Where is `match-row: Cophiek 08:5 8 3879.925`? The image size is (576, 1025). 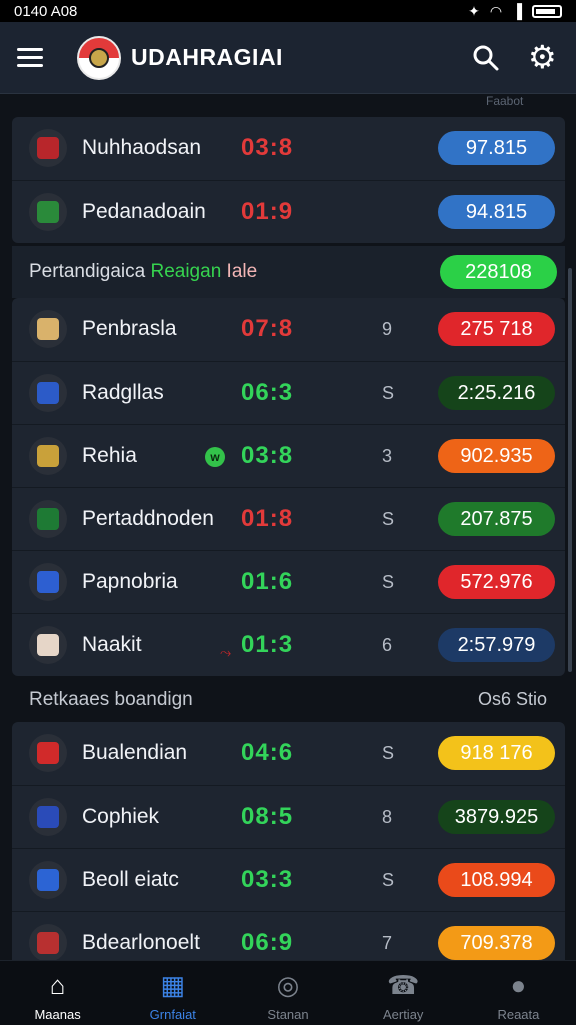
match-row: Cophiek 08:5 8 3879.925 is located at coordinates (288, 816).